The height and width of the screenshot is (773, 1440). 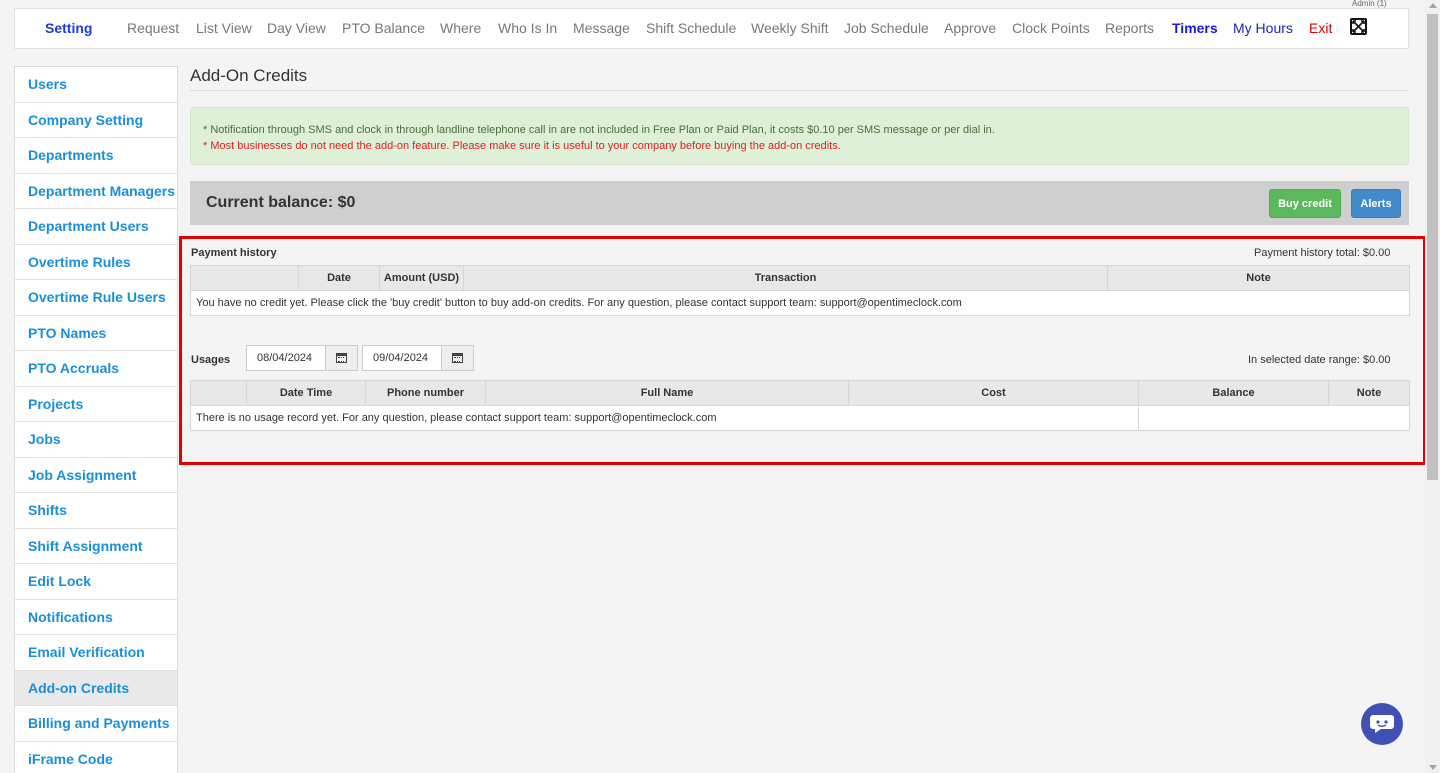 I want to click on sidebar-item-department-users: Department Users, so click(x=96, y=227).